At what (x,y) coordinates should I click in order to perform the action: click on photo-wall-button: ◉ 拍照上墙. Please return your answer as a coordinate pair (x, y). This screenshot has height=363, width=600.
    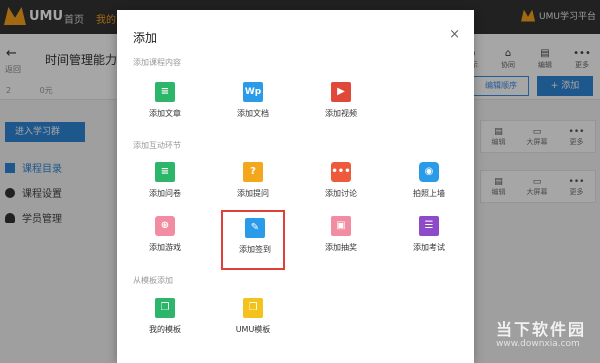
    Looking at the image, I should click on (429, 186).